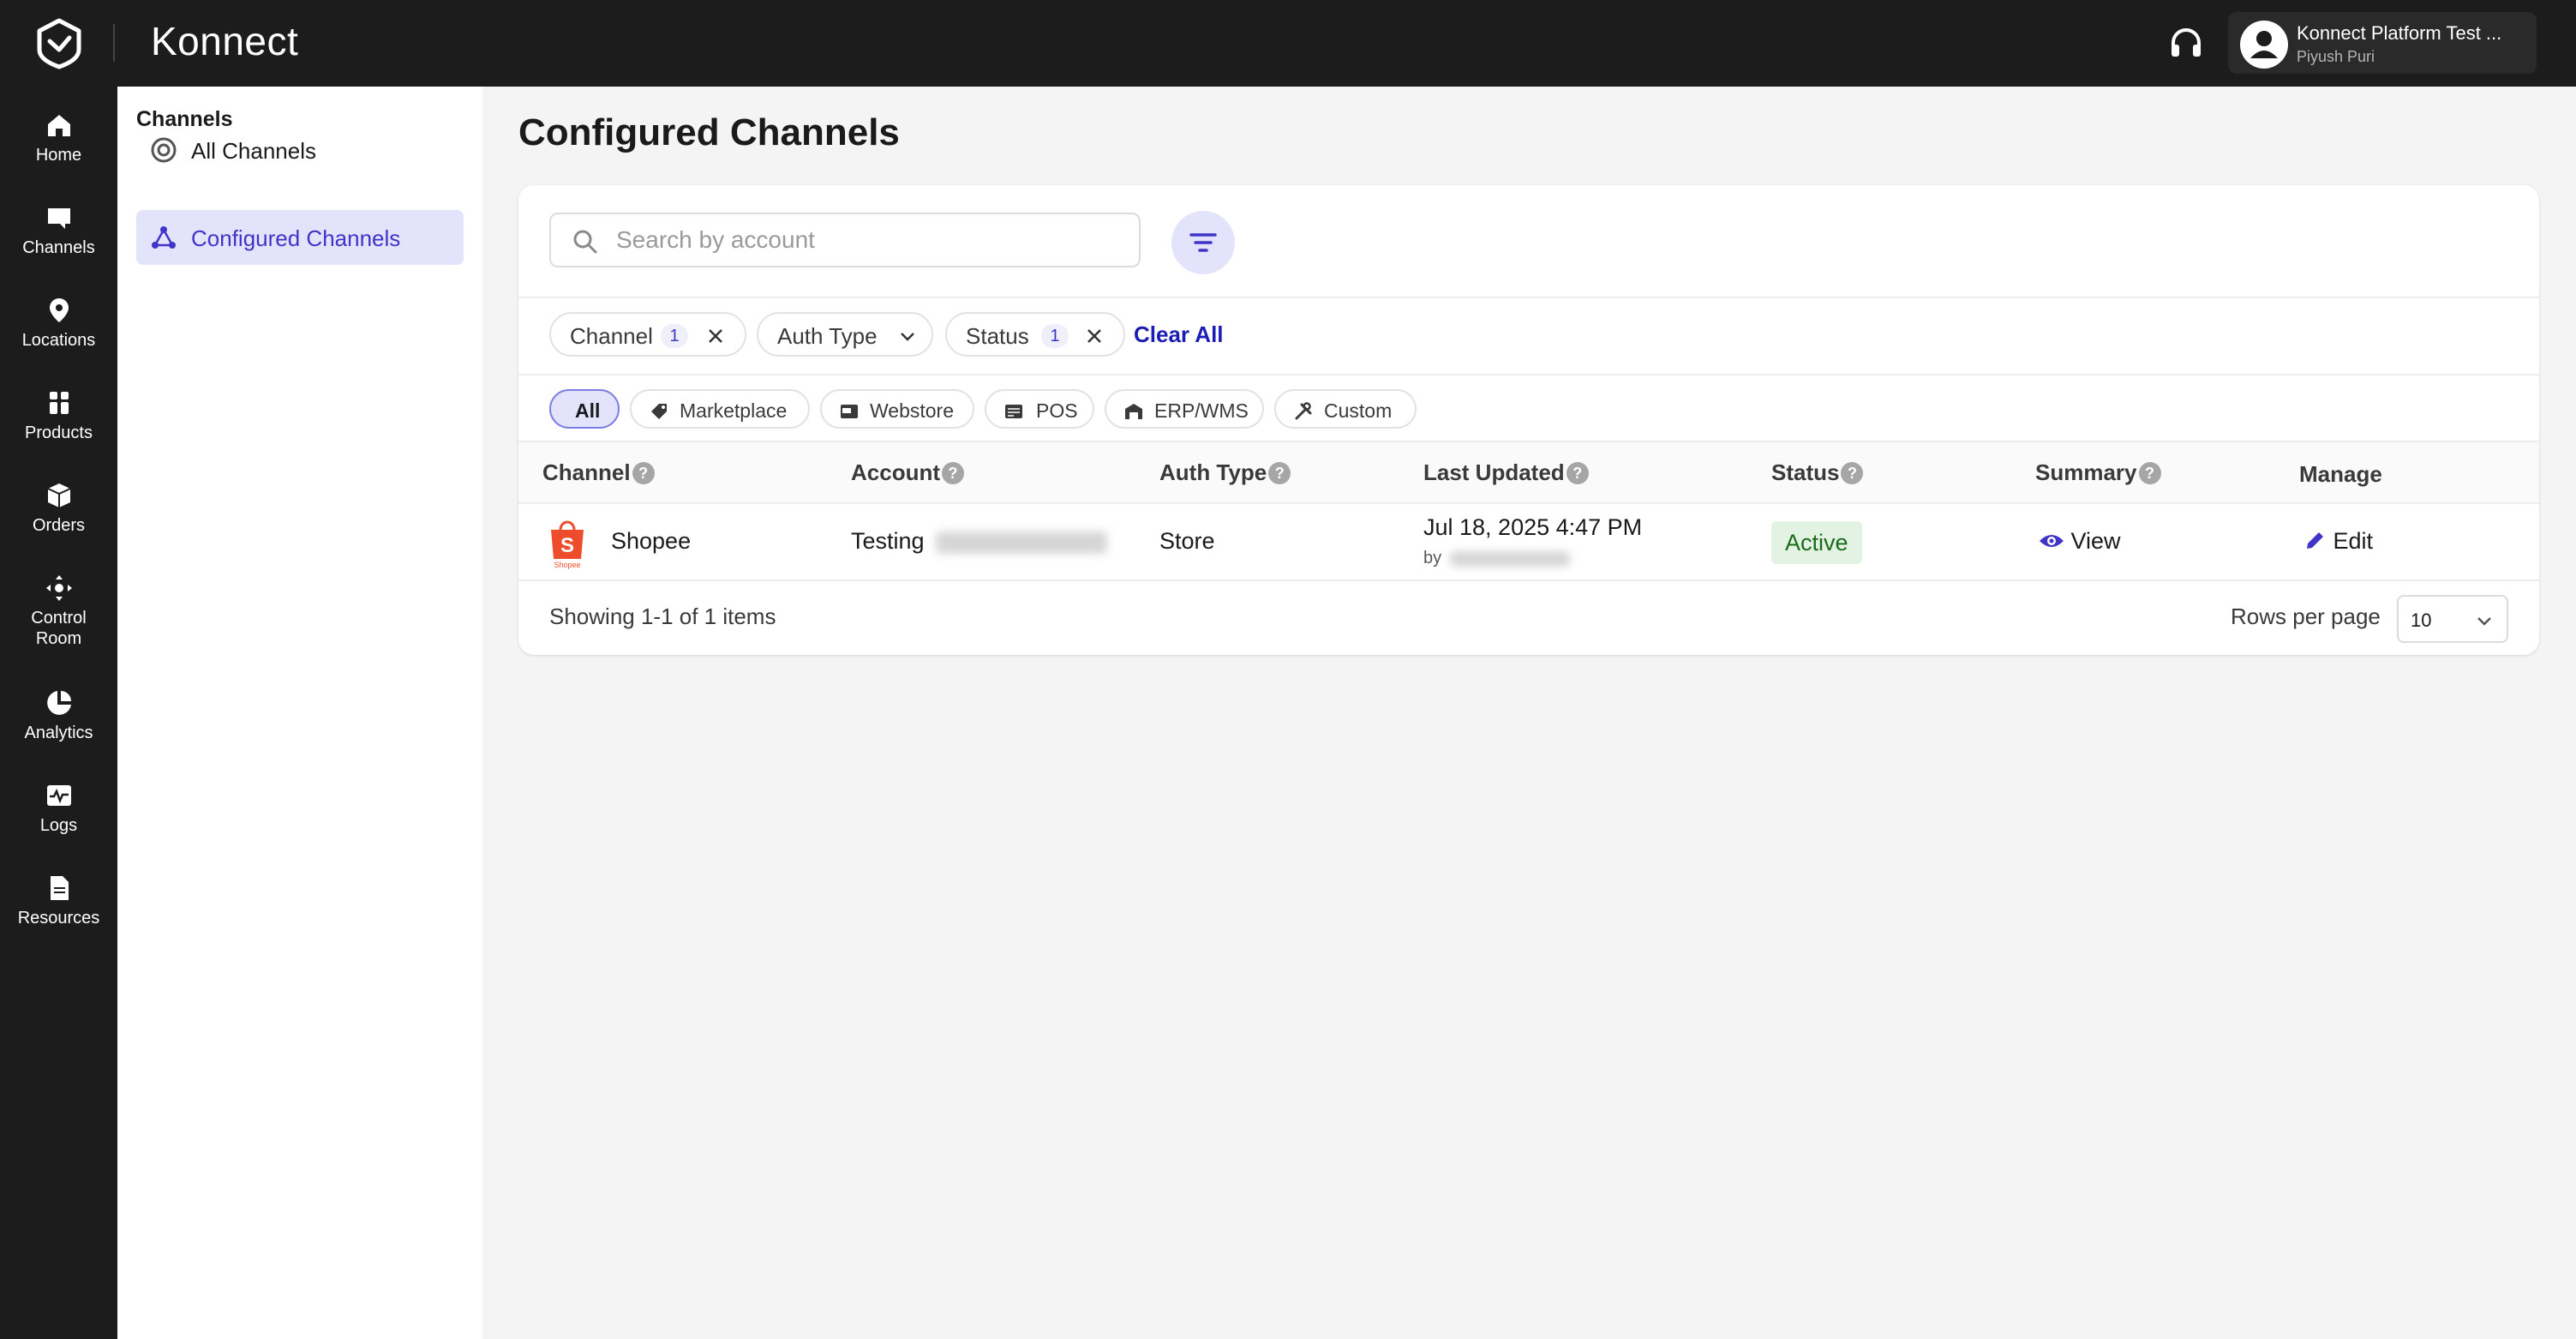 The width and height of the screenshot is (2576, 1339). What do you see at coordinates (58, 415) in the screenshot?
I see `rail-item-products: Products` at bounding box center [58, 415].